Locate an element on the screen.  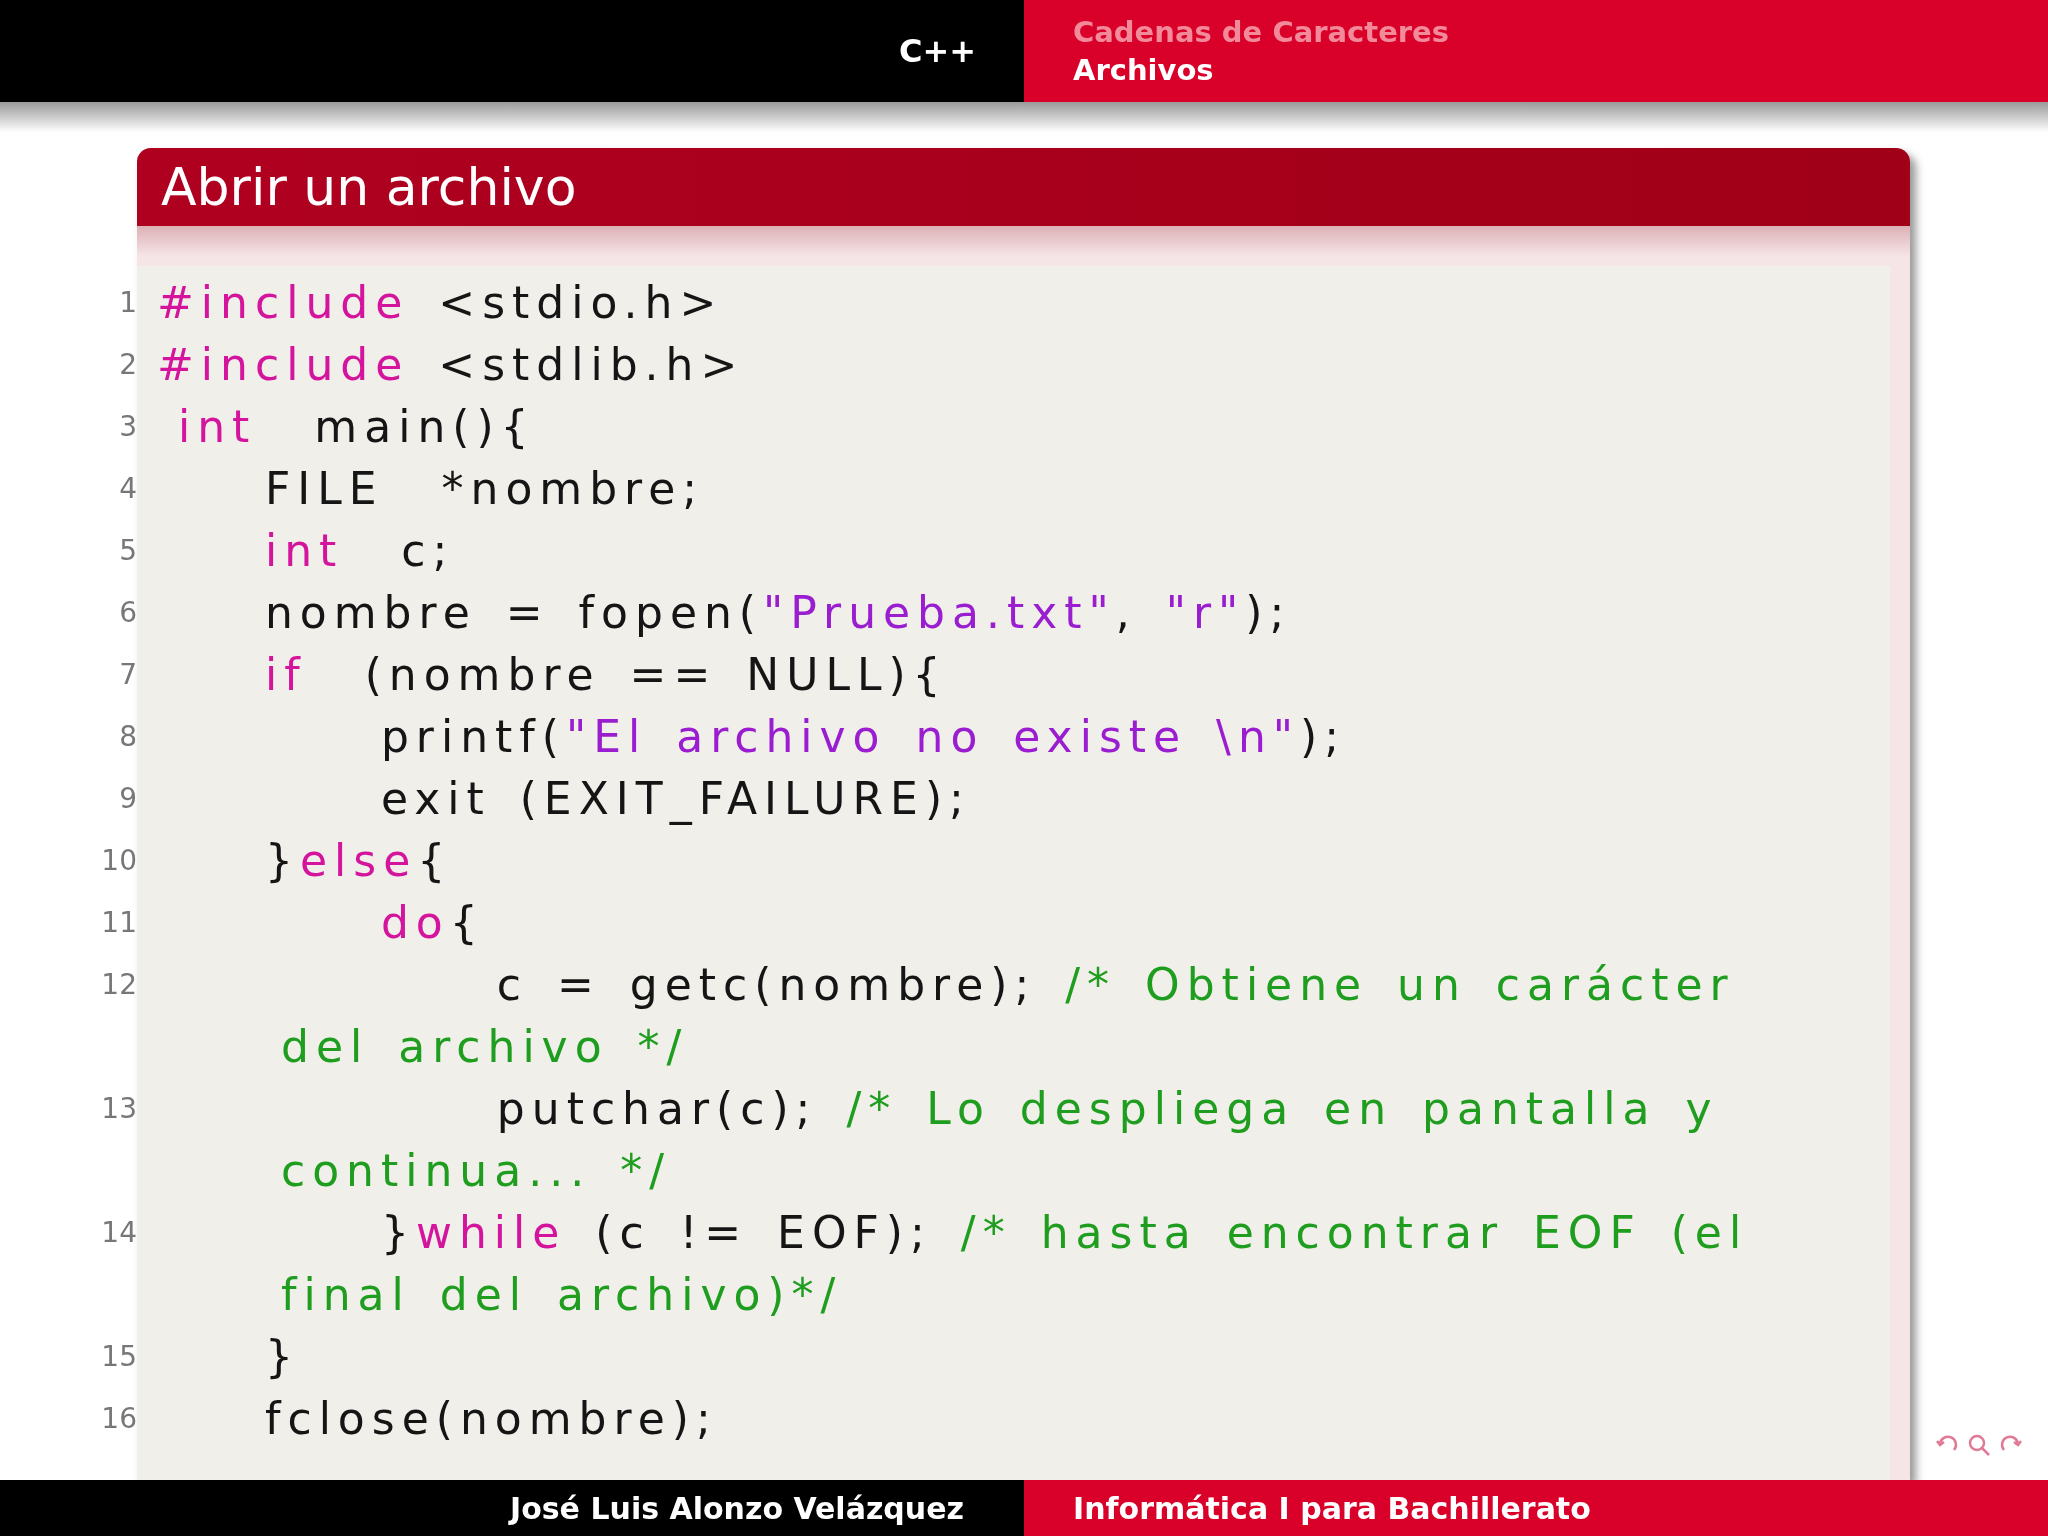
code-comment: /* hasta encontrar EOF (el is located at coordinates (1354, 1232).